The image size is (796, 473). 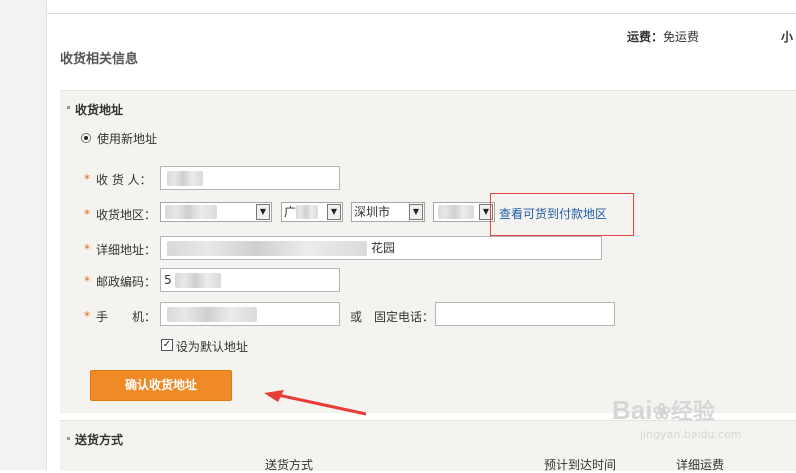 I want to click on address-panel-title: 收货地址, so click(x=99, y=110).